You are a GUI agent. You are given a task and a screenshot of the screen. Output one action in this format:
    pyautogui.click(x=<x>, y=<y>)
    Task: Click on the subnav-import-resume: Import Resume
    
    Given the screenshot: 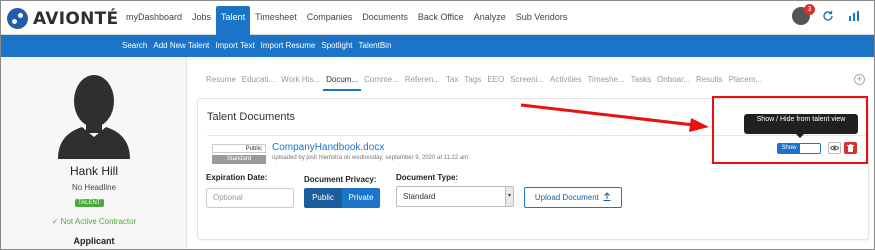 What is the action you would take?
    pyautogui.click(x=288, y=46)
    